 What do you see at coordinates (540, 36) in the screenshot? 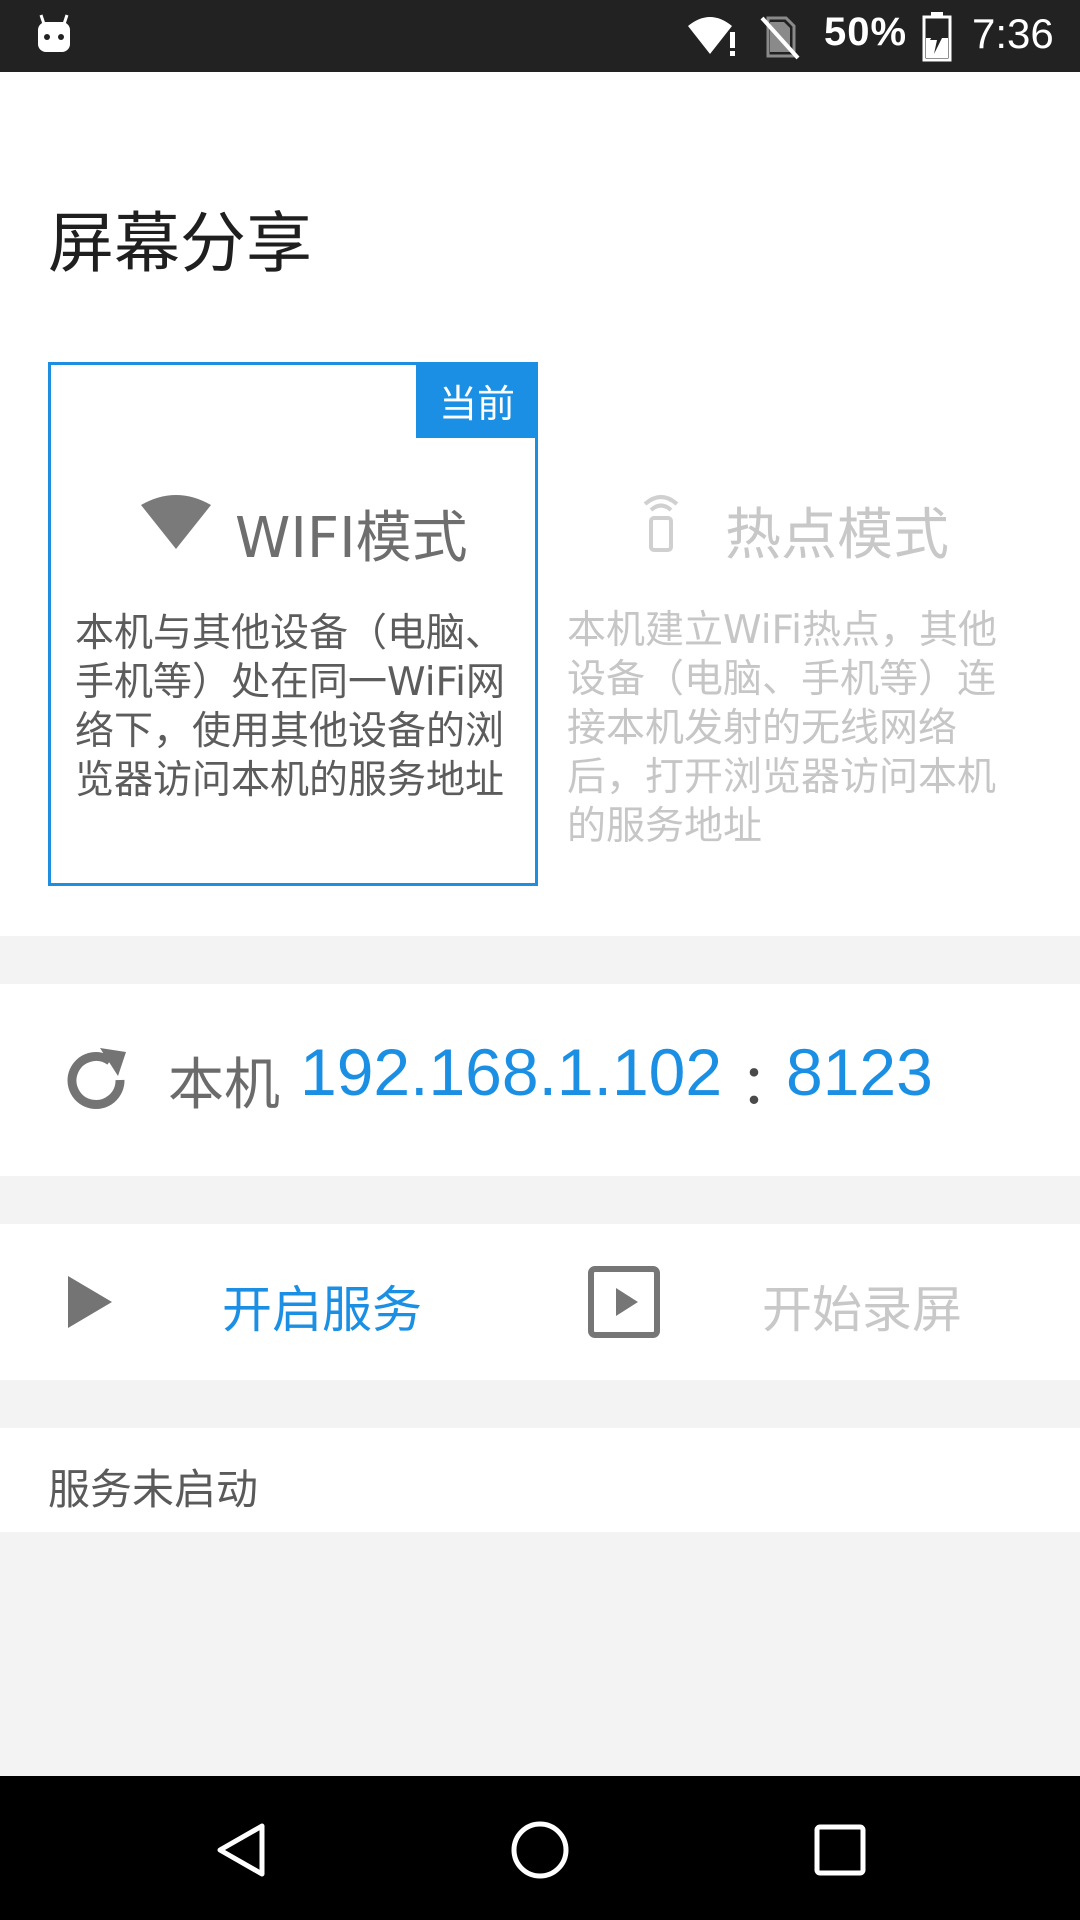
I see `status-bar: 50% 7:36` at bounding box center [540, 36].